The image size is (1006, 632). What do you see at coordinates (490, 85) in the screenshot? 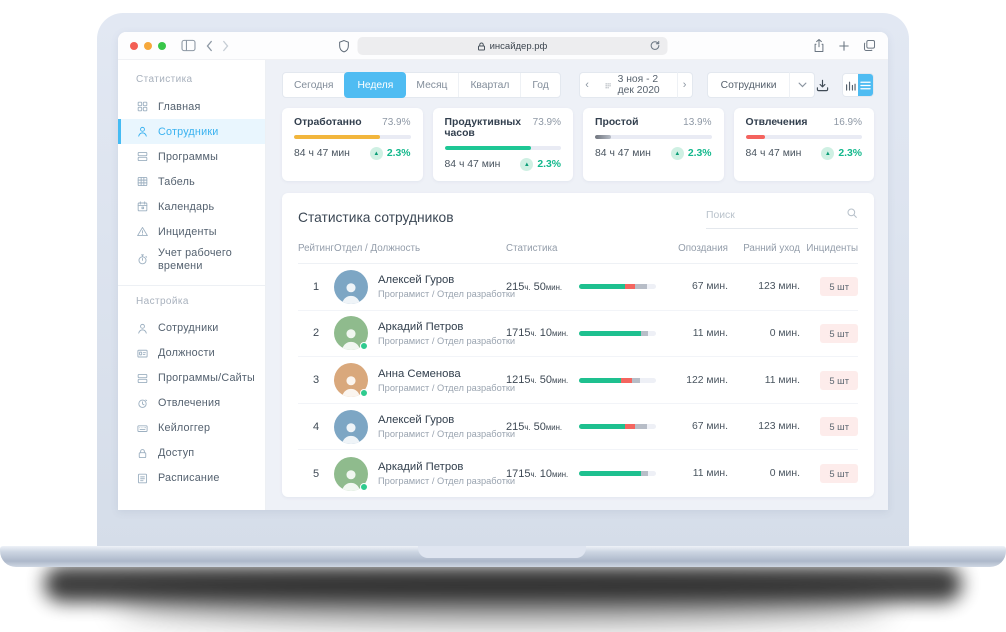
I see `tab-quarter: Квартал` at bounding box center [490, 85].